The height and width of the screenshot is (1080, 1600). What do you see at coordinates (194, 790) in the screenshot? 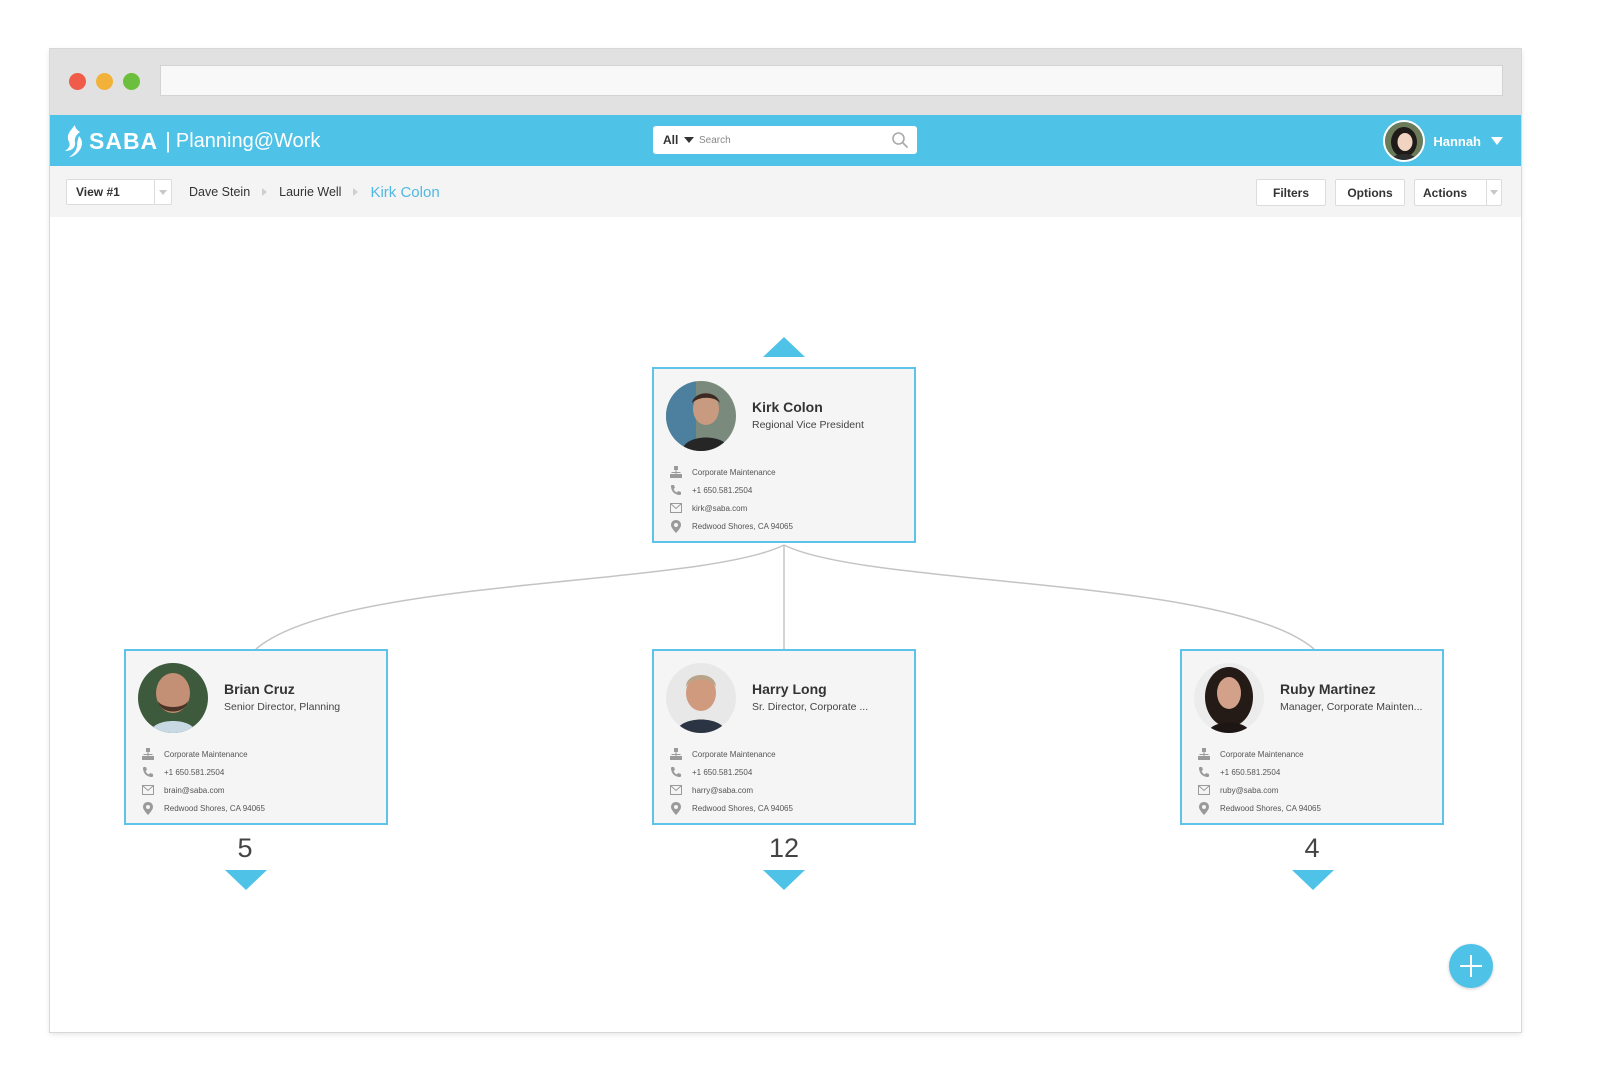
I see `email-text: brain@saba.com` at bounding box center [194, 790].